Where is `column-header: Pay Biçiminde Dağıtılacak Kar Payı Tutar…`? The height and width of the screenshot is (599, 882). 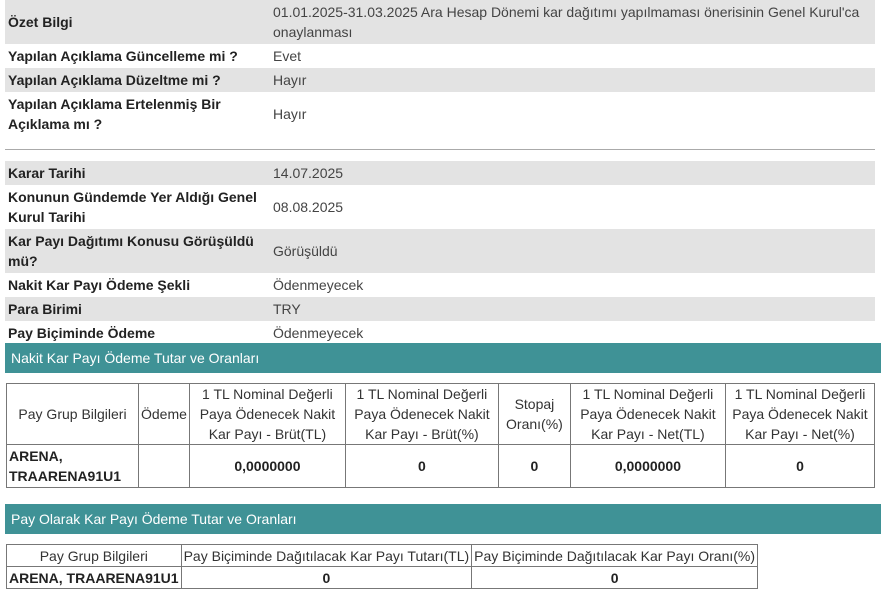 column-header: Pay Biçiminde Dağıtılacak Kar Payı Tutar… is located at coordinates (326, 555).